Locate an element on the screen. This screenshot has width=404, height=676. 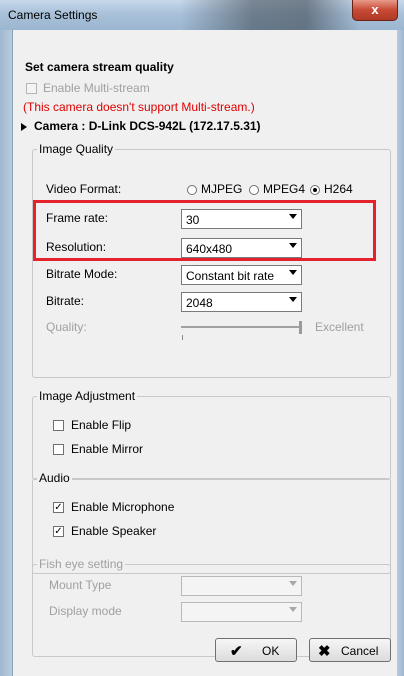
audio-title: Audio is located at coordinates (54, 478).